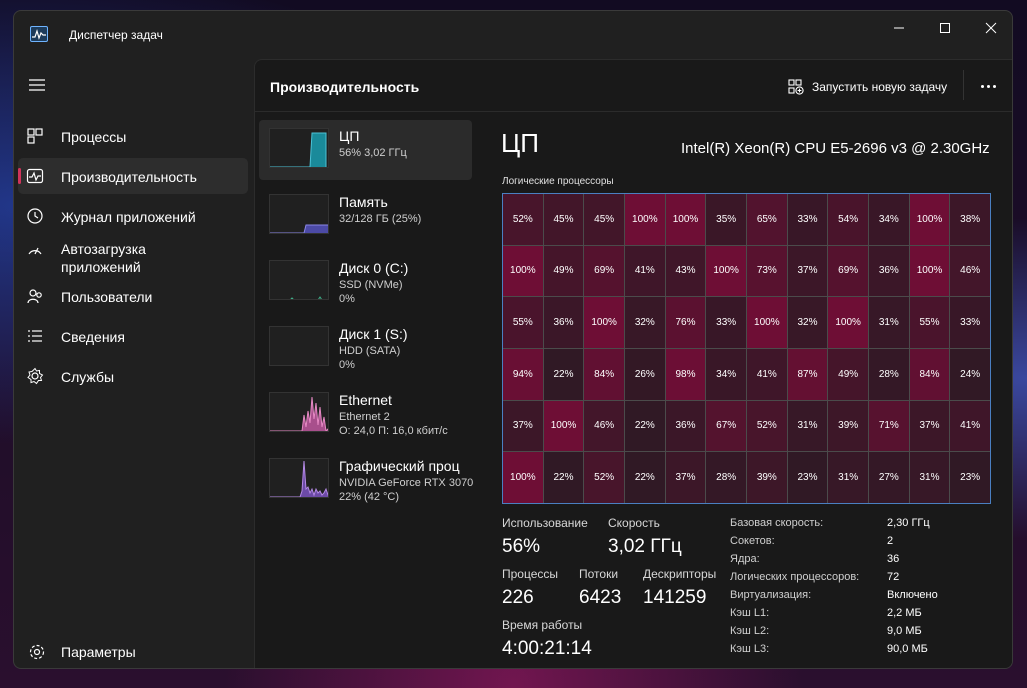 This screenshot has height=688, width=1027. Describe the element at coordinates (599, 574) in the screenshot. I see `threads-label: Потоки` at that location.